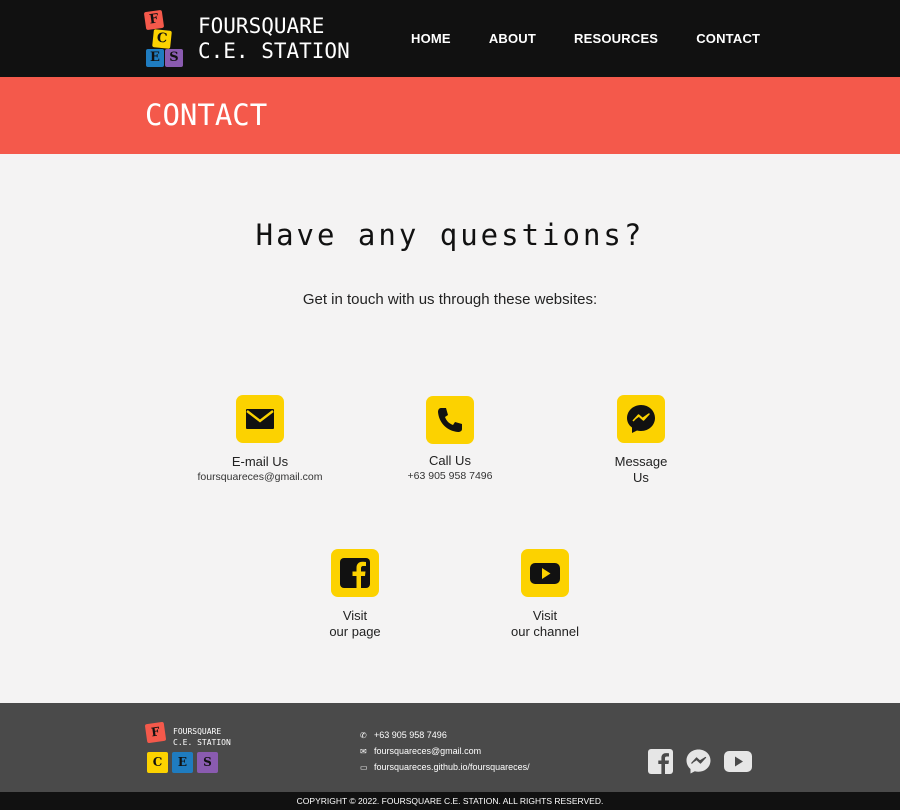  What do you see at coordinates (641, 461) in the screenshot?
I see `message-label-line1: Message` at bounding box center [641, 461].